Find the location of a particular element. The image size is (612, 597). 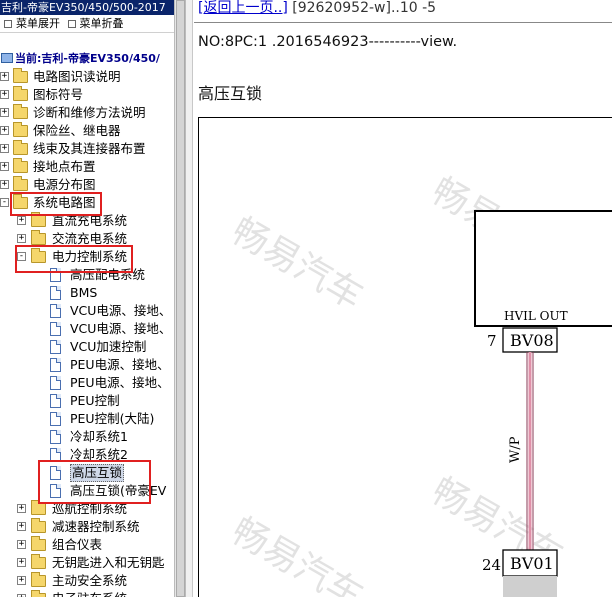

tree-item-label: 冷却系统1 is located at coordinates (99, 436).